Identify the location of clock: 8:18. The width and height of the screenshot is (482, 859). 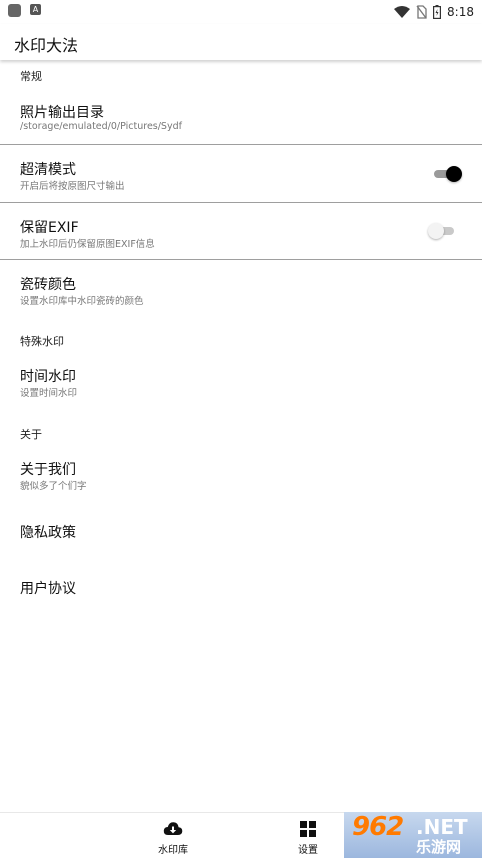
(460, 12).